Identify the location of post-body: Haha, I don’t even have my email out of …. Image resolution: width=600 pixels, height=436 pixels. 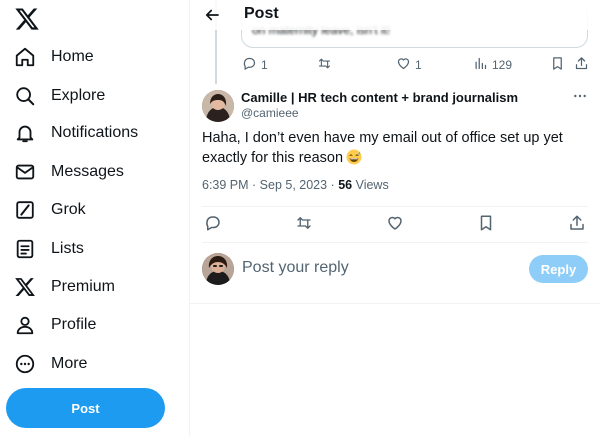
(397, 148).